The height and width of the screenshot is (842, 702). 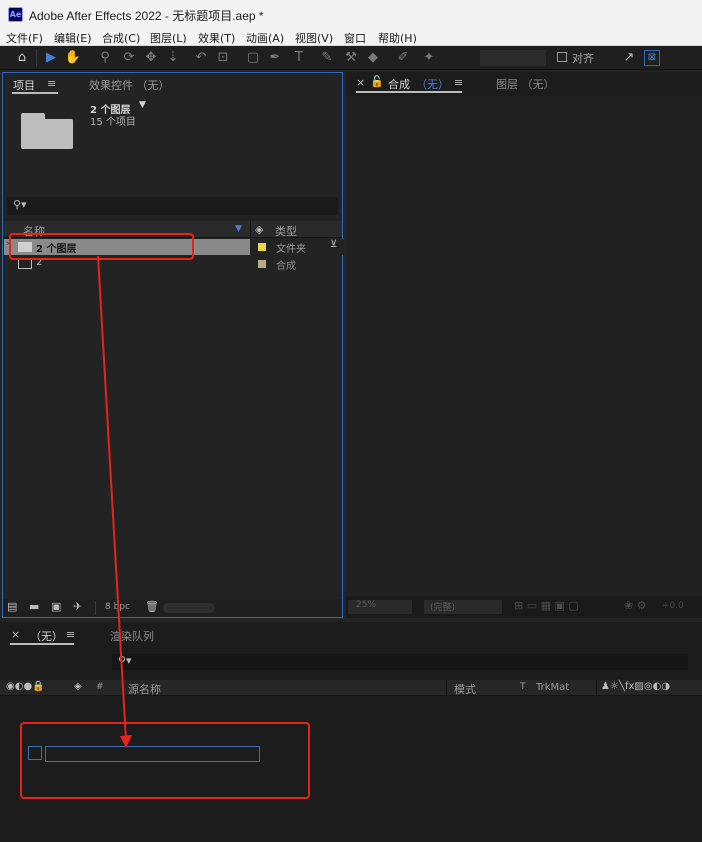 What do you see at coordinates (523, 687) in the screenshot?
I see `column-preserve-transparency: T` at bounding box center [523, 687].